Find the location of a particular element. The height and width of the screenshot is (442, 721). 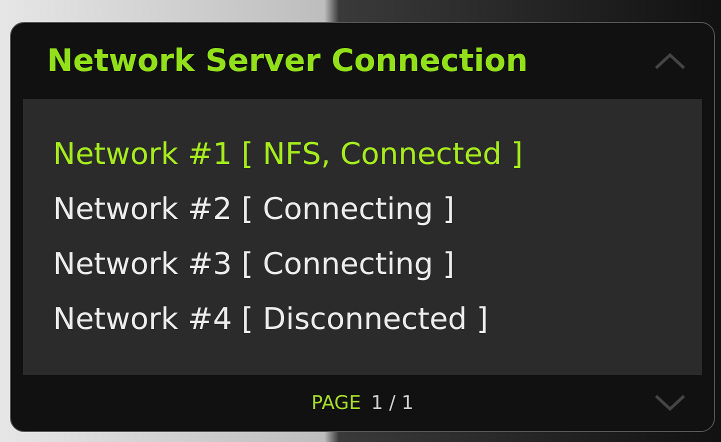

page-label: PAGE is located at coordinates (336, 403).